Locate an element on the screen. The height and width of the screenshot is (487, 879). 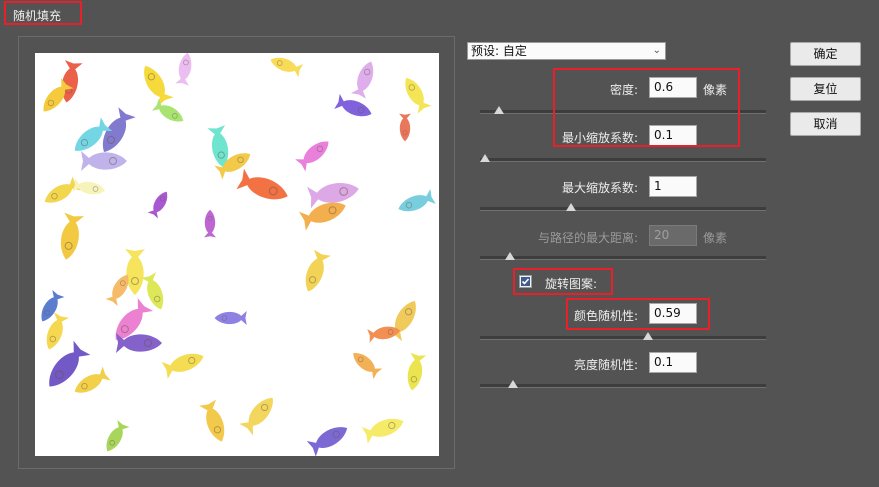
title-bar: 随机填充 is located at coordinates (439, 14).